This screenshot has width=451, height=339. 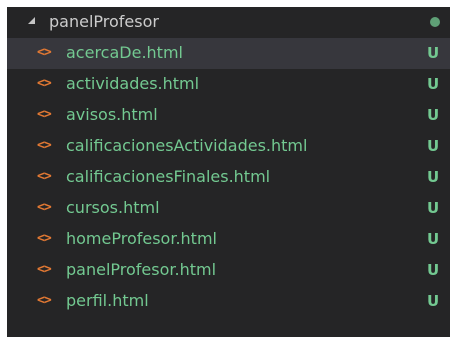 I want to click on file-name-label: calificacionesFinales.html, so click(x=168, y=176).